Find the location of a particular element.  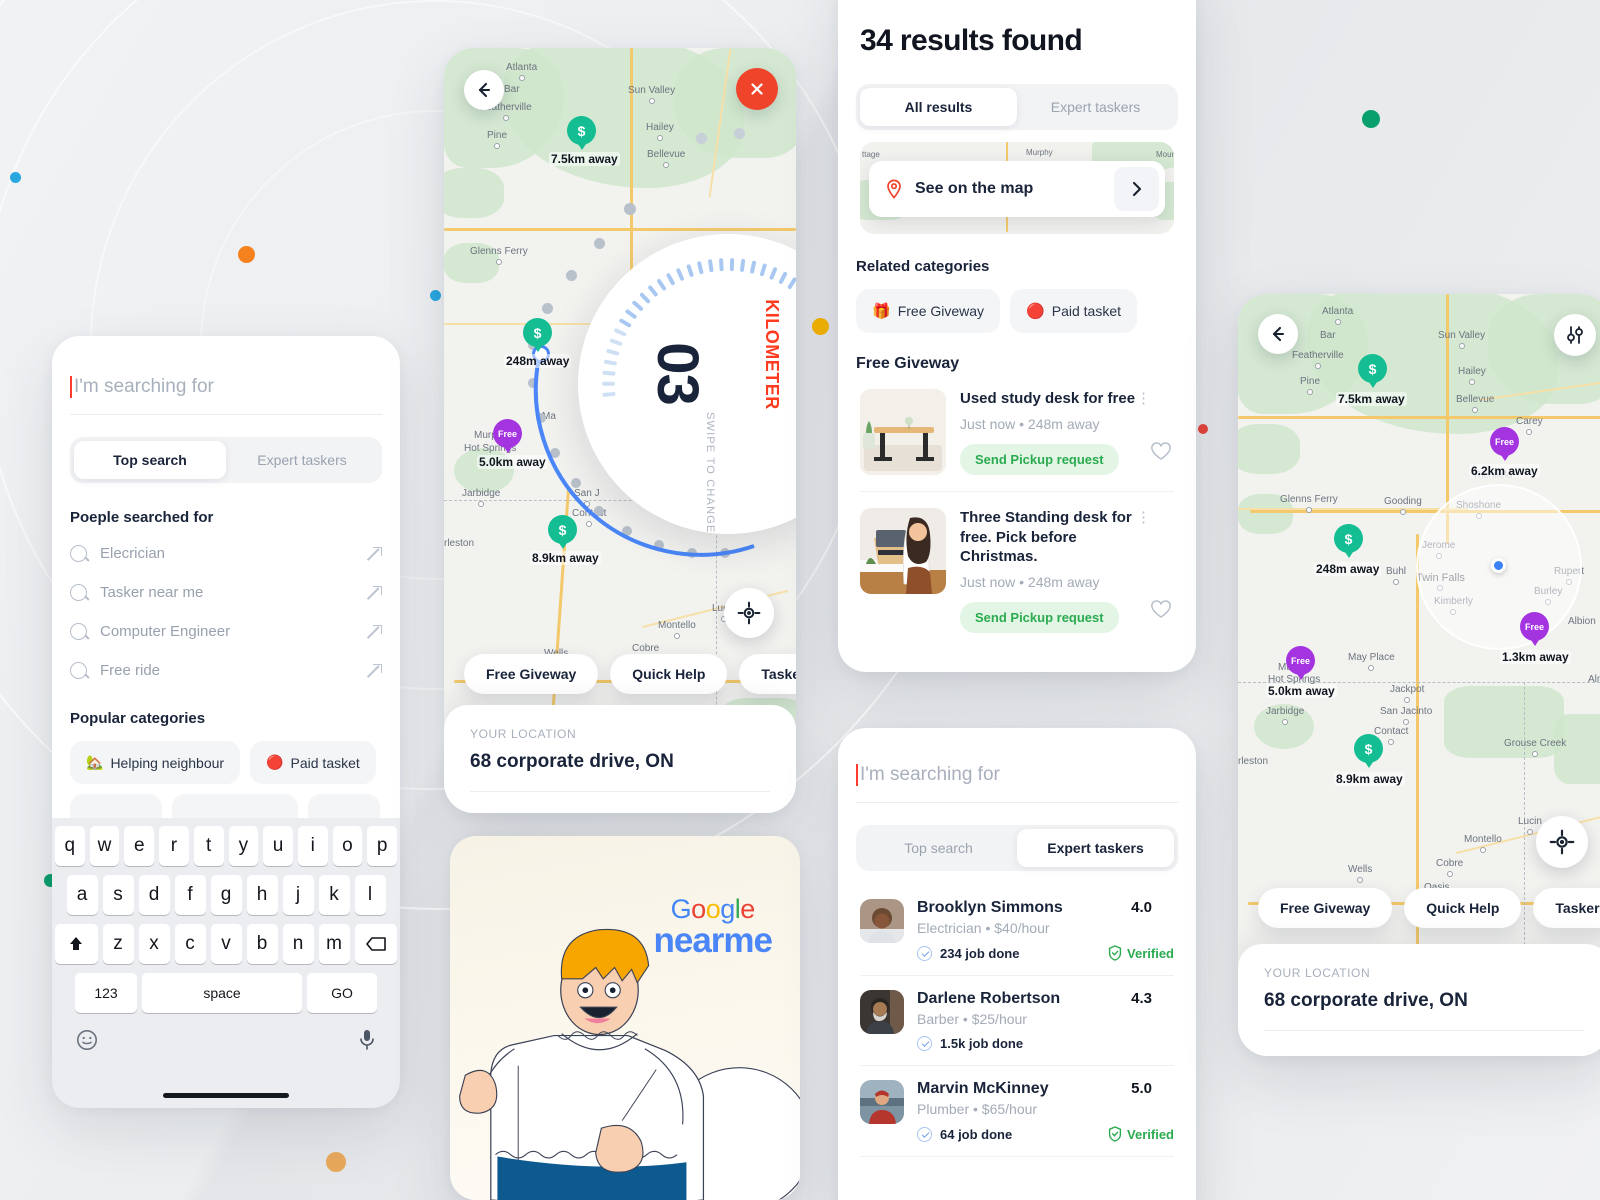

key-h: h is located at coordinates (262, 895).